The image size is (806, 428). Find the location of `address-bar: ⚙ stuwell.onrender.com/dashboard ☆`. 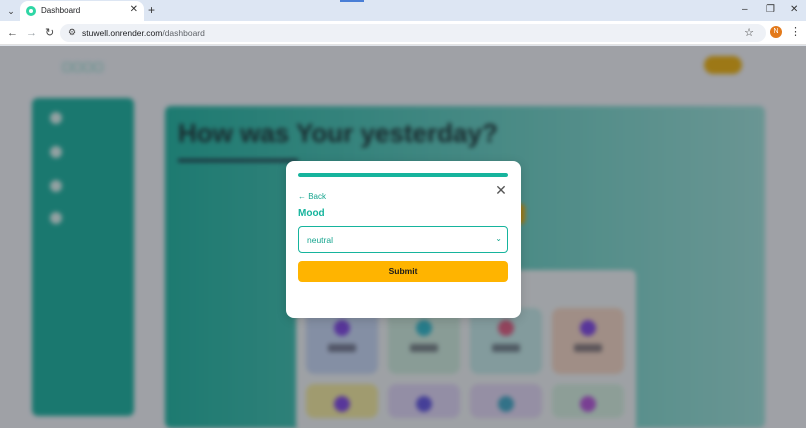

address-bar: ⚙ stuwell.onrender.com/dashboard ☆ is located at coordinates (413, 33).